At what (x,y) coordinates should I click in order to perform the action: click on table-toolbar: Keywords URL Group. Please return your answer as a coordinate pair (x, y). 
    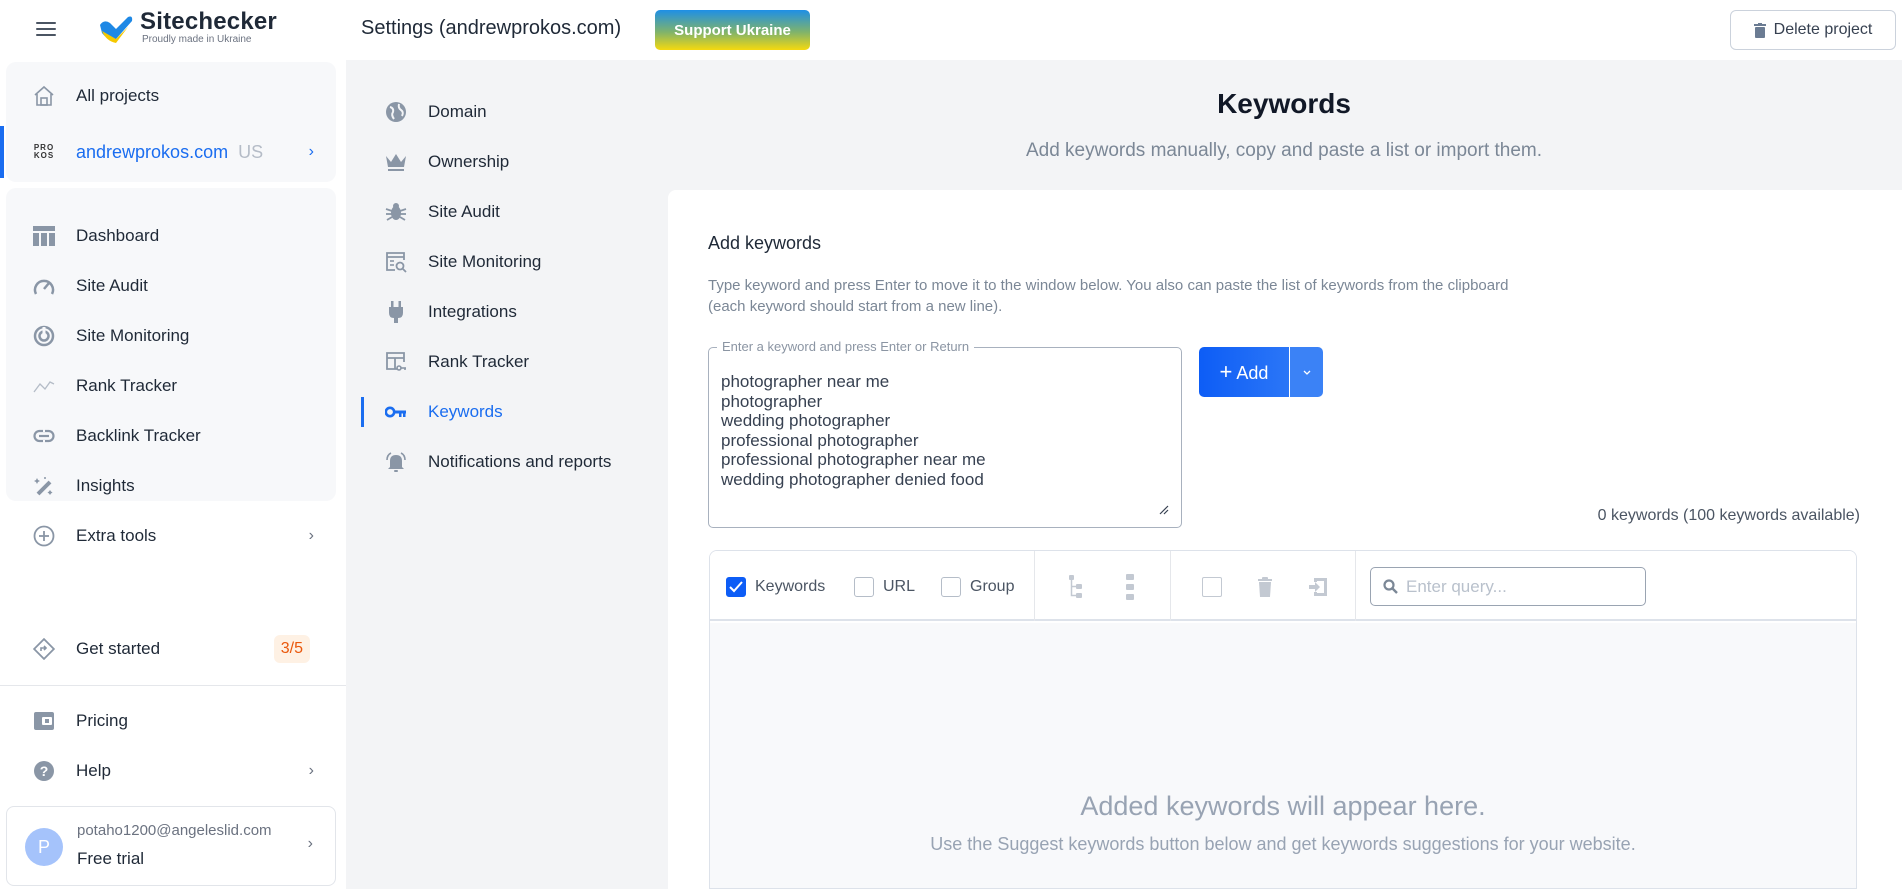
    Looking at the image, I should click on (1283, 586).